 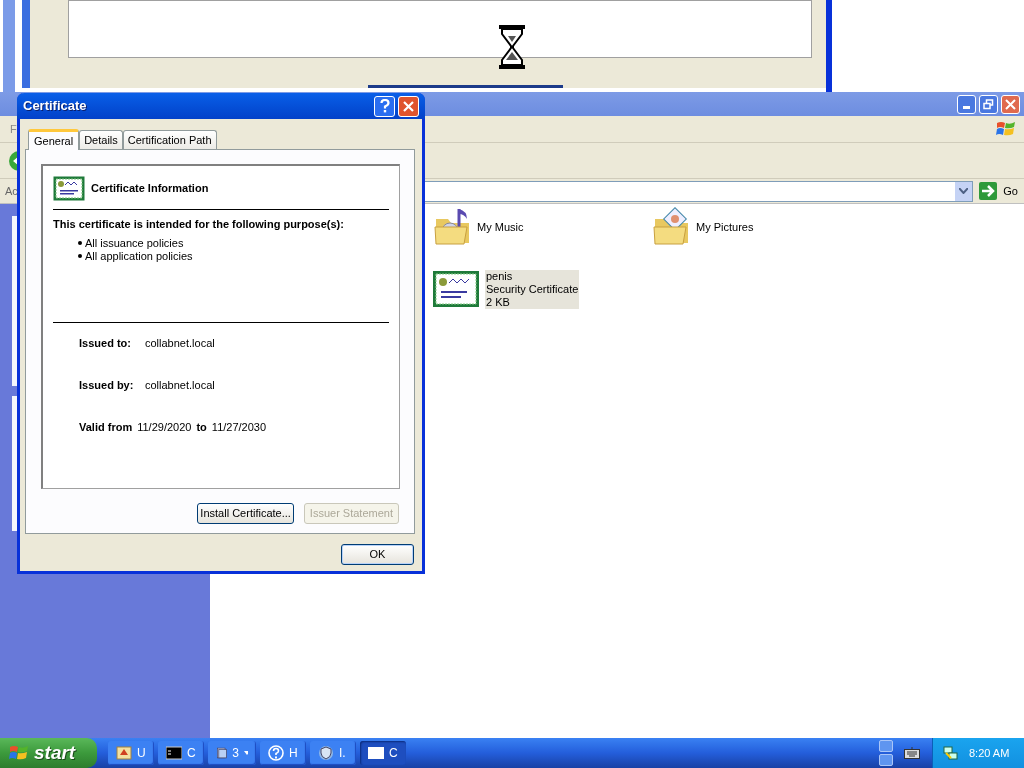 I want to click on taskbar-button: 3, so click(x=232, y=753).